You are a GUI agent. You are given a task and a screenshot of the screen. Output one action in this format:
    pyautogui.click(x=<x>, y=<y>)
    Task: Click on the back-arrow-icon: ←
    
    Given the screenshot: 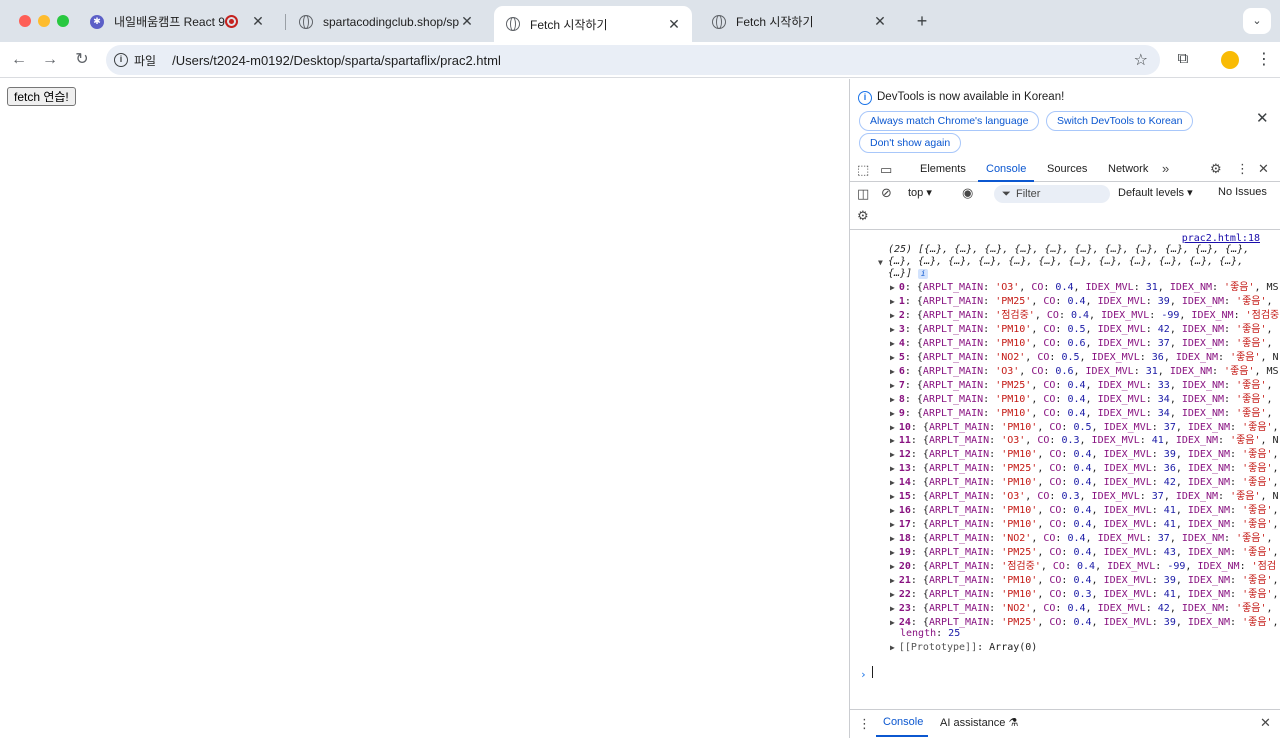 What is the action you would take?
    pyautogui.click(x=19, y=60)
    